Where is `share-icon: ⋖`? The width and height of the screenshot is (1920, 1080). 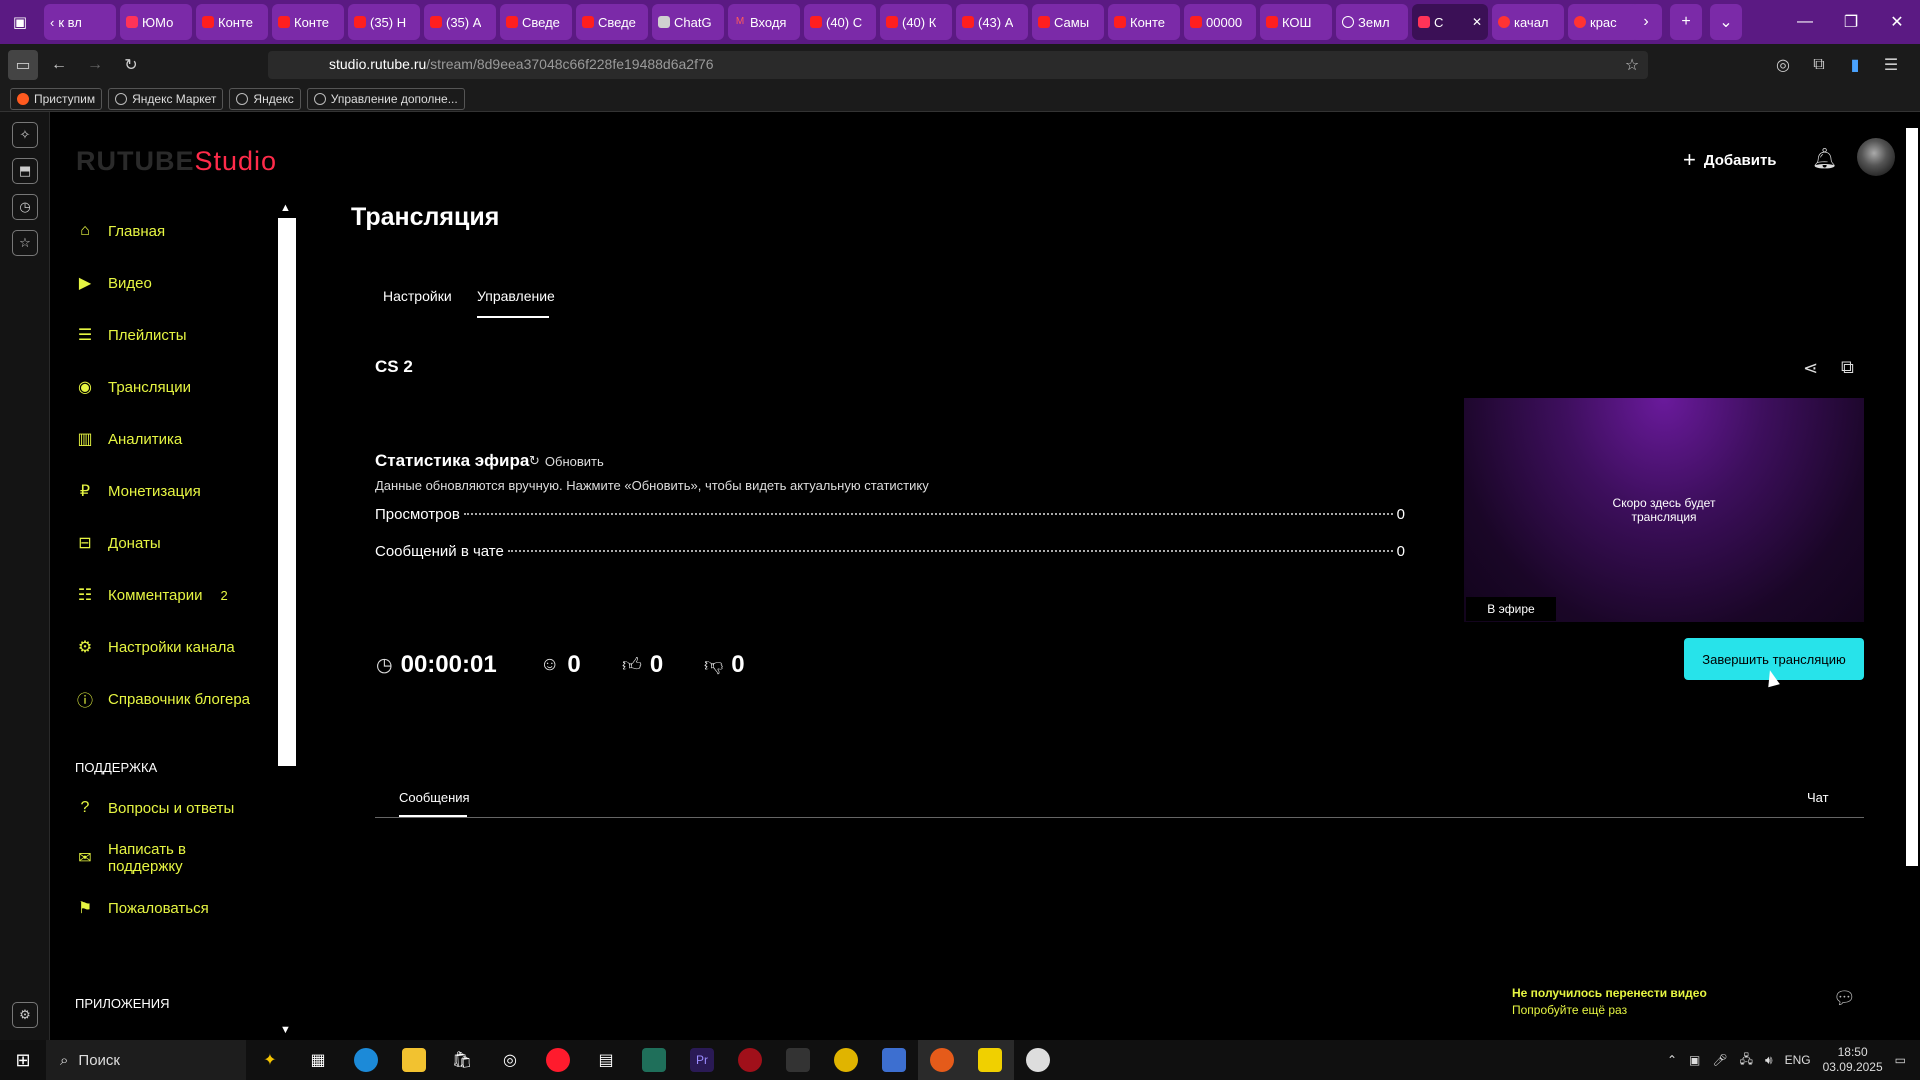
share-icon: ⋖ is located at coordinates (1810, 368).